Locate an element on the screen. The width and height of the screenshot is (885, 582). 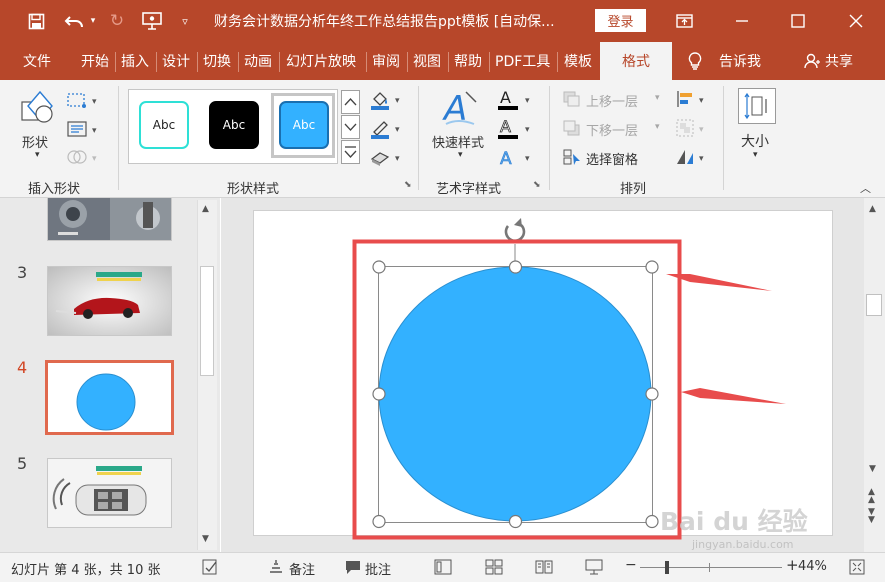
comments-icon is located at coordinates (353, 567).